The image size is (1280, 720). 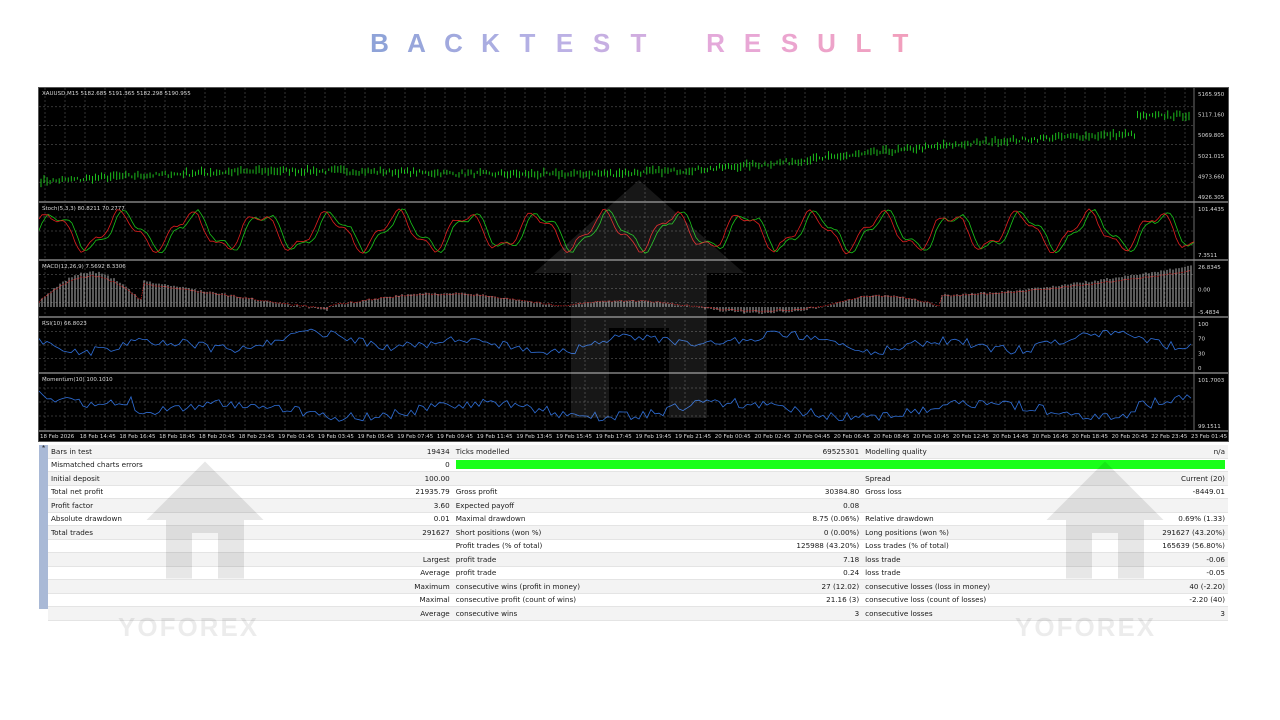 I want to click on report-value: Maximal, so click(x=380, y=600).